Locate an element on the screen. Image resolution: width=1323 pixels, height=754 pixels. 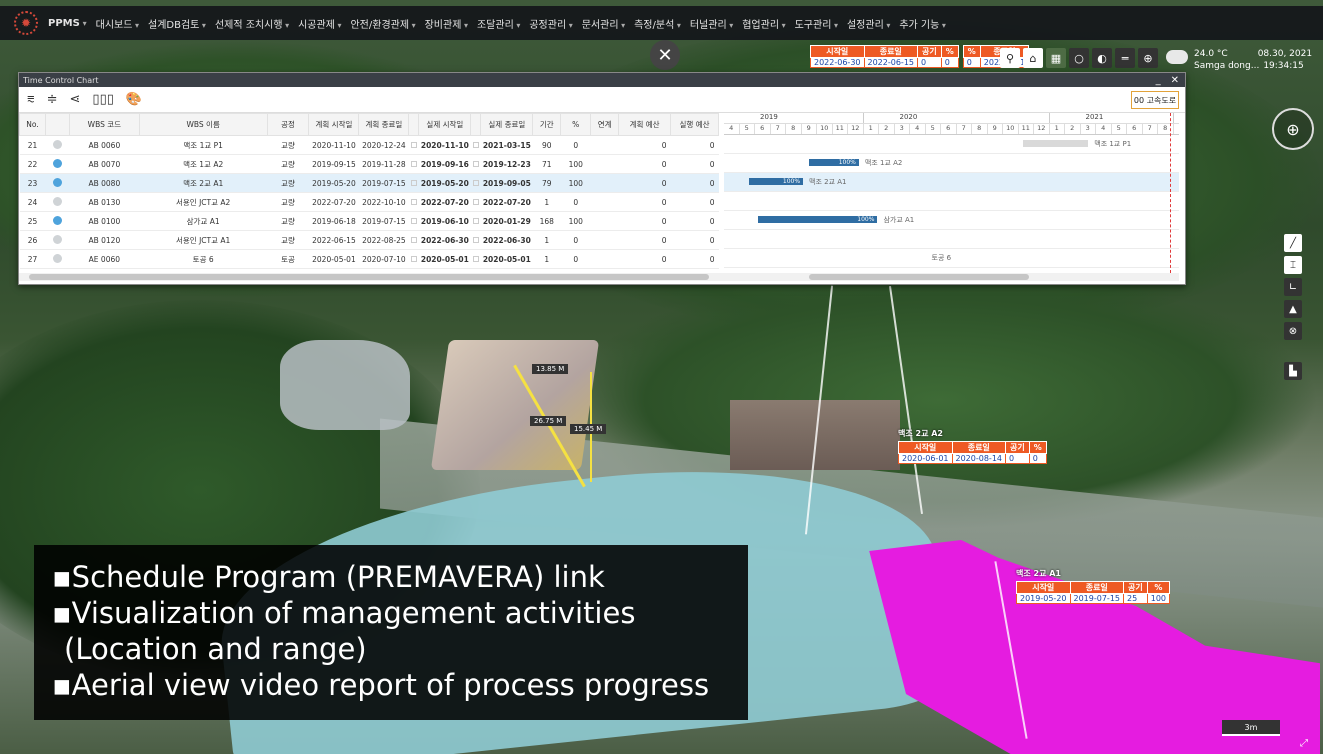
column-header: 실제 시작일 is located at coordinates (445, 124).